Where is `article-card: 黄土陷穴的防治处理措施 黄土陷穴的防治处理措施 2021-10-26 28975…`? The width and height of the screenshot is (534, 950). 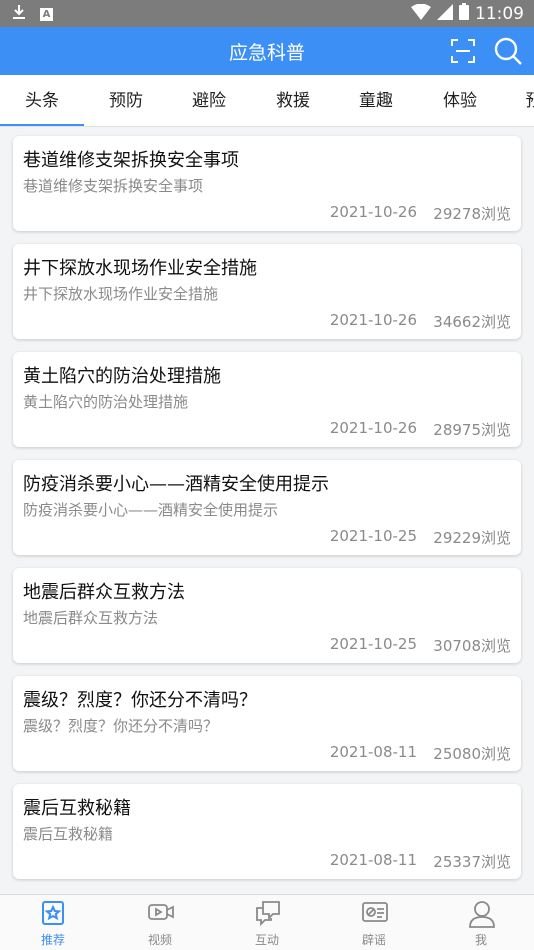 article-card: 黄土陷穴的防治处理措施 黄土陷穴的防治处理措施 2021-10-26 28975… is located at coordinates (267, 399).